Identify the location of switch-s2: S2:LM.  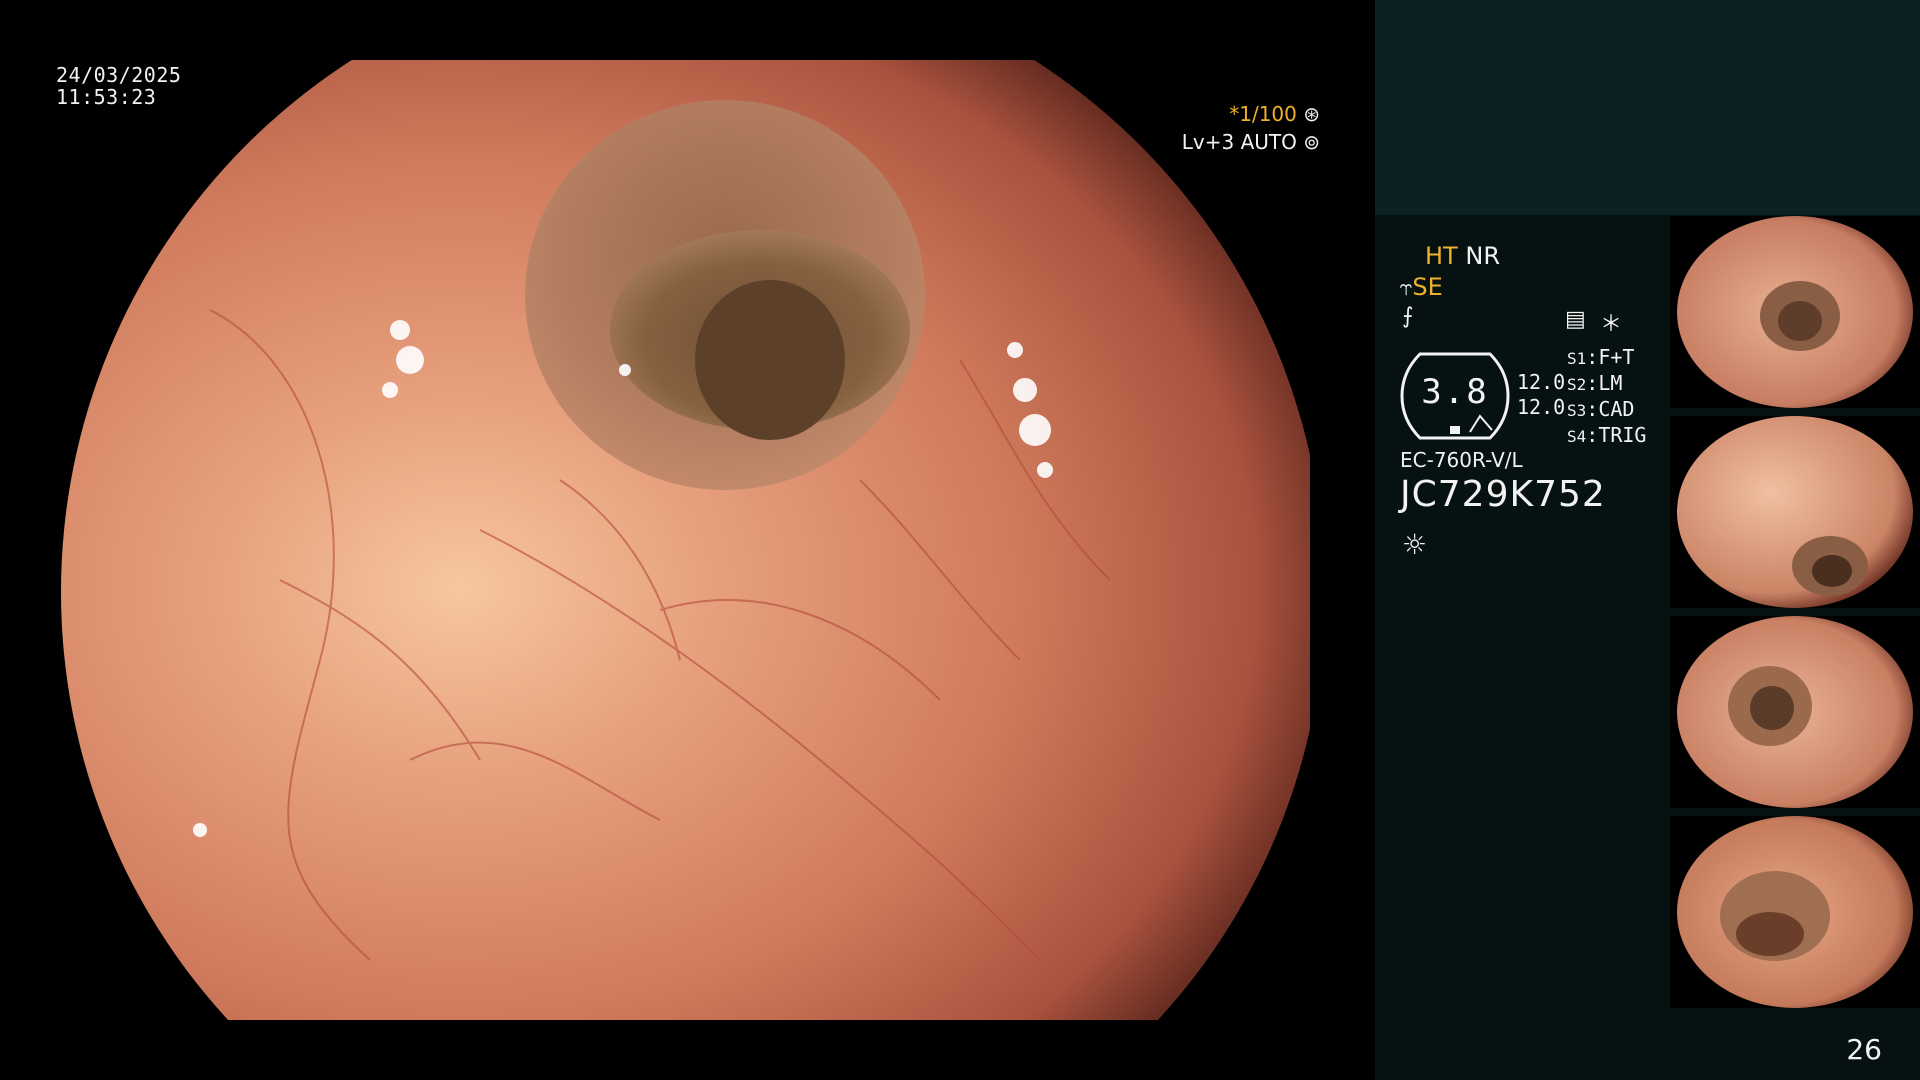
(1595, 383).